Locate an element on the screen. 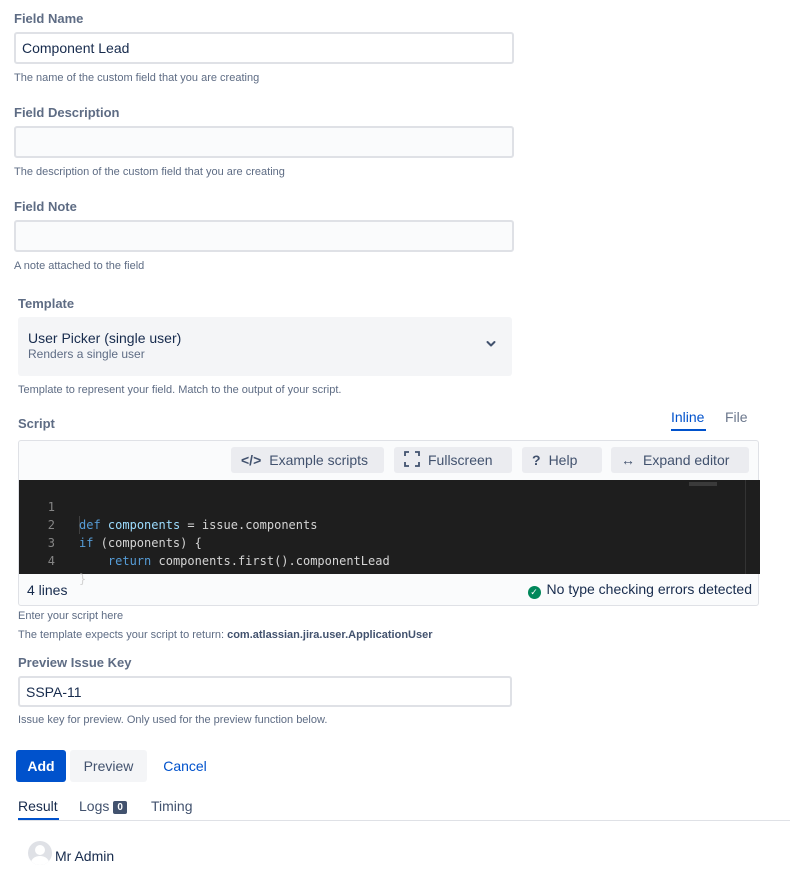 The width and height of the screenshot is (790, 878). code-text: return components.first().componentLead is located at coordinates (248, 561).